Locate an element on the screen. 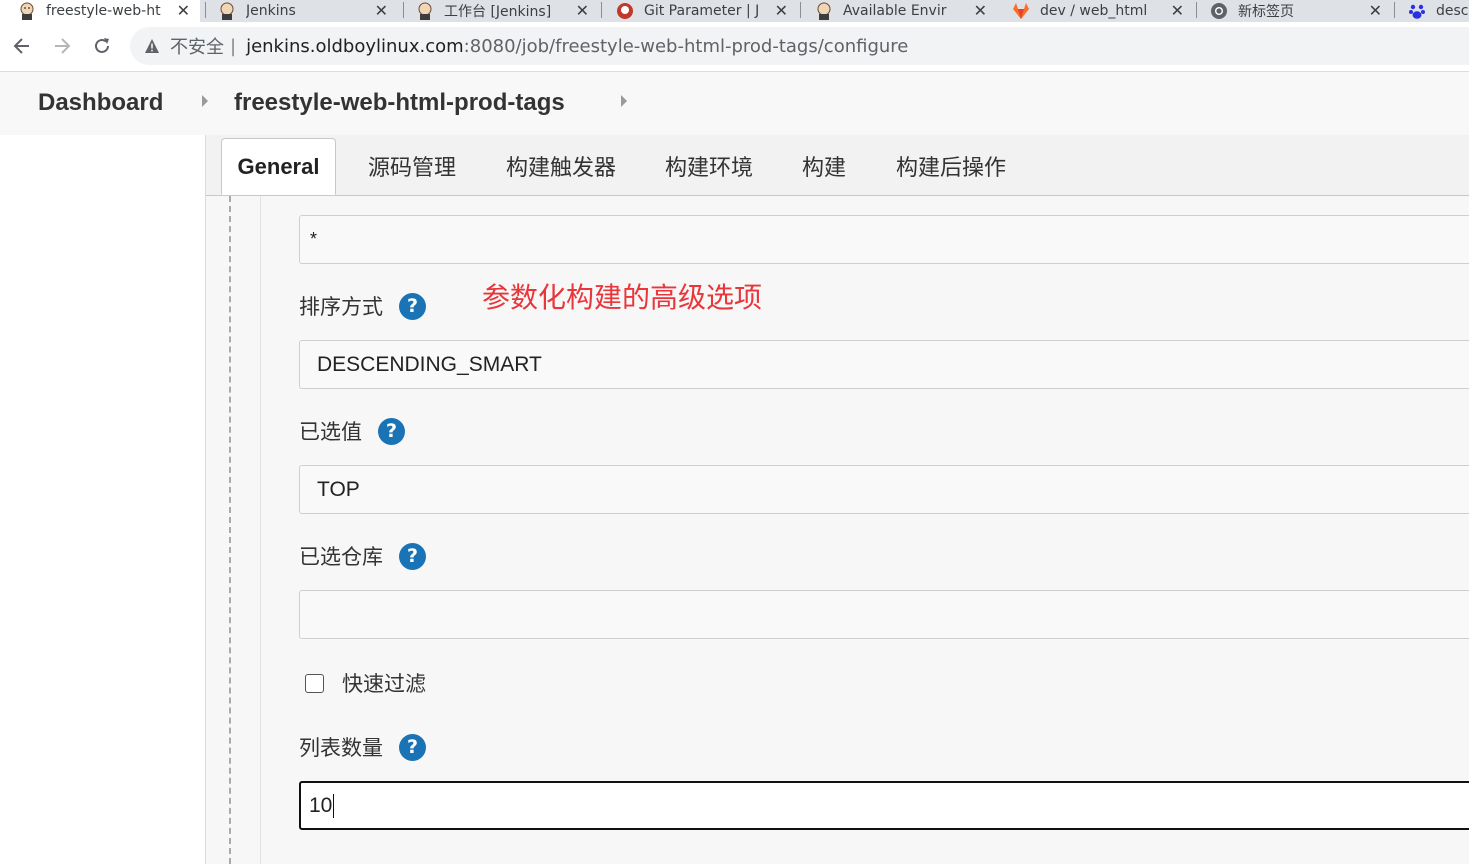 This screenshot has width=1469, height=864. browser-tab-workbench: 工作台 [Jenkins] ✕ is located at coordinates (507, 11).